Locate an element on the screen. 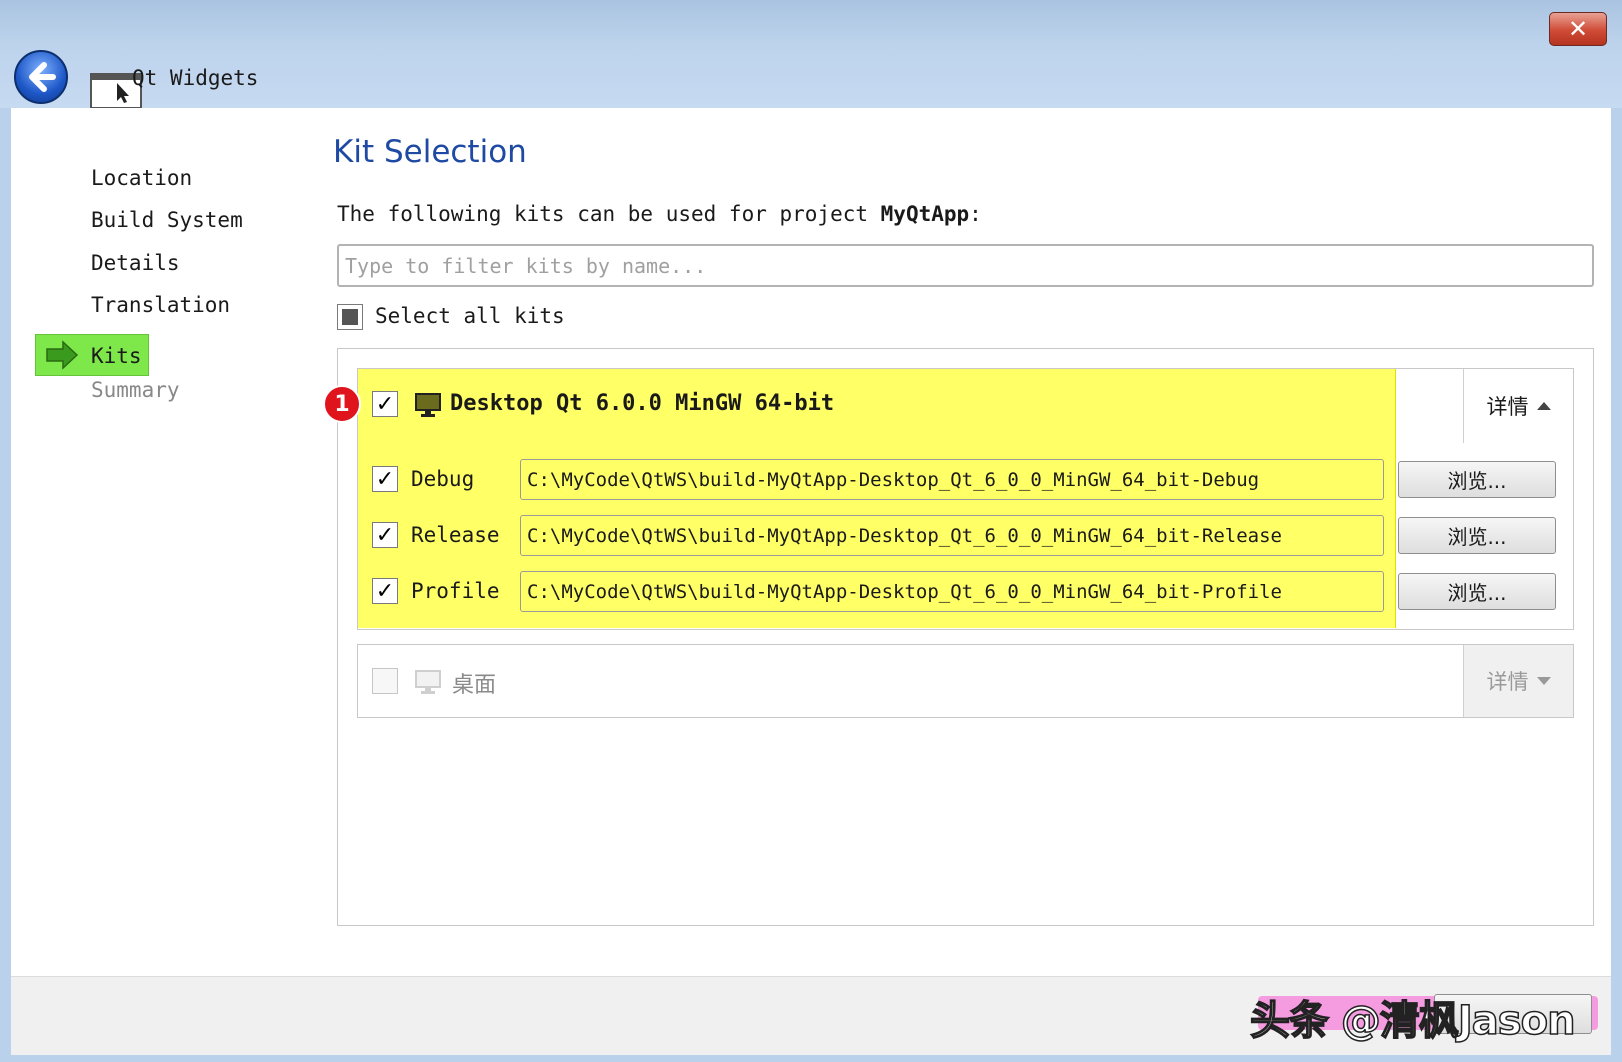 Image resolution: width=1622 pixels, height=1062 pixels. page-title: Kit Selection is located at coordinates (430, 152).